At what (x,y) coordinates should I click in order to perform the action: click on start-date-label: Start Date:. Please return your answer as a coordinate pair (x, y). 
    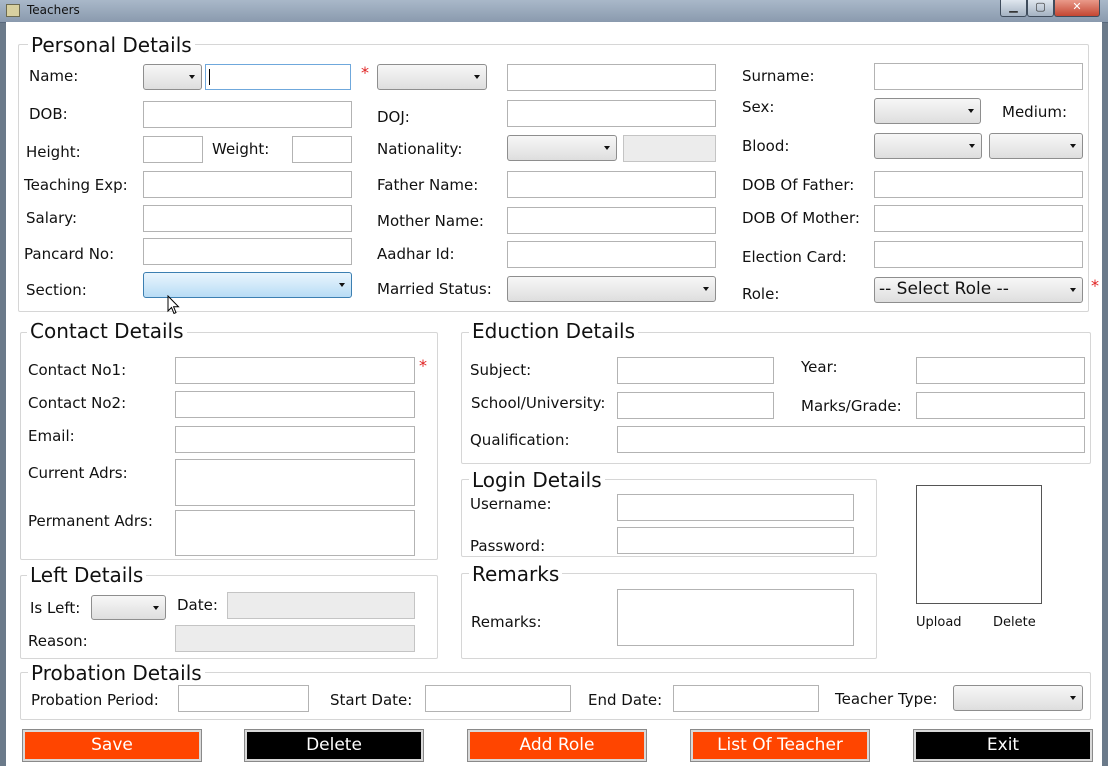
    Looking at the image, I should click on (371, 700).